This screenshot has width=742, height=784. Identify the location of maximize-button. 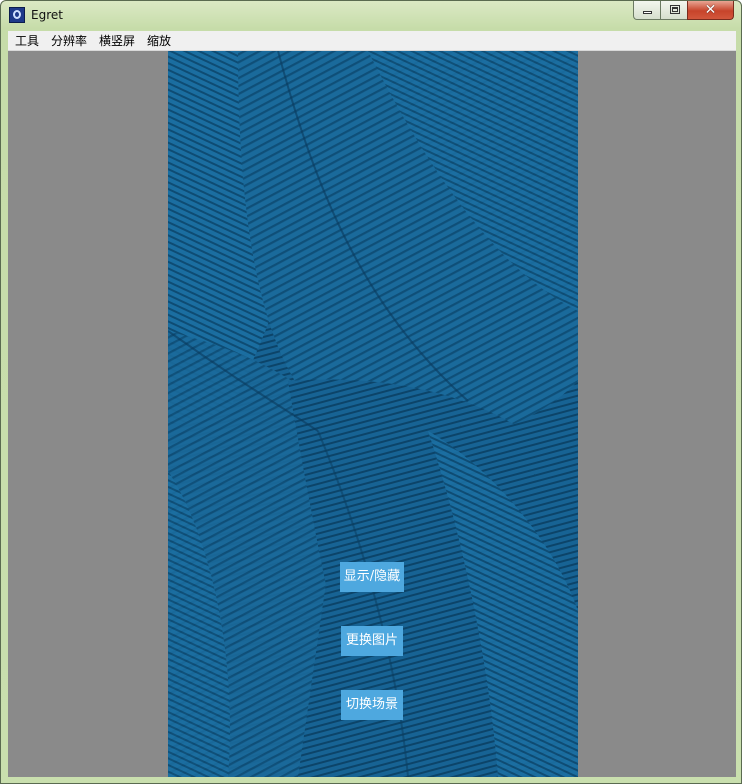
(674, 10).